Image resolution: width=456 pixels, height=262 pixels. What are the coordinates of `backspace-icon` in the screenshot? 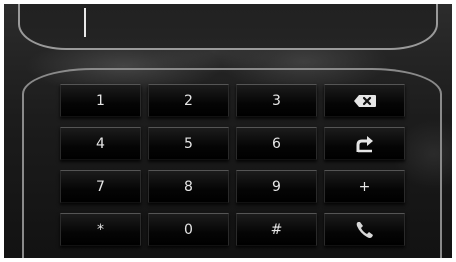 It's located at (365, 101).